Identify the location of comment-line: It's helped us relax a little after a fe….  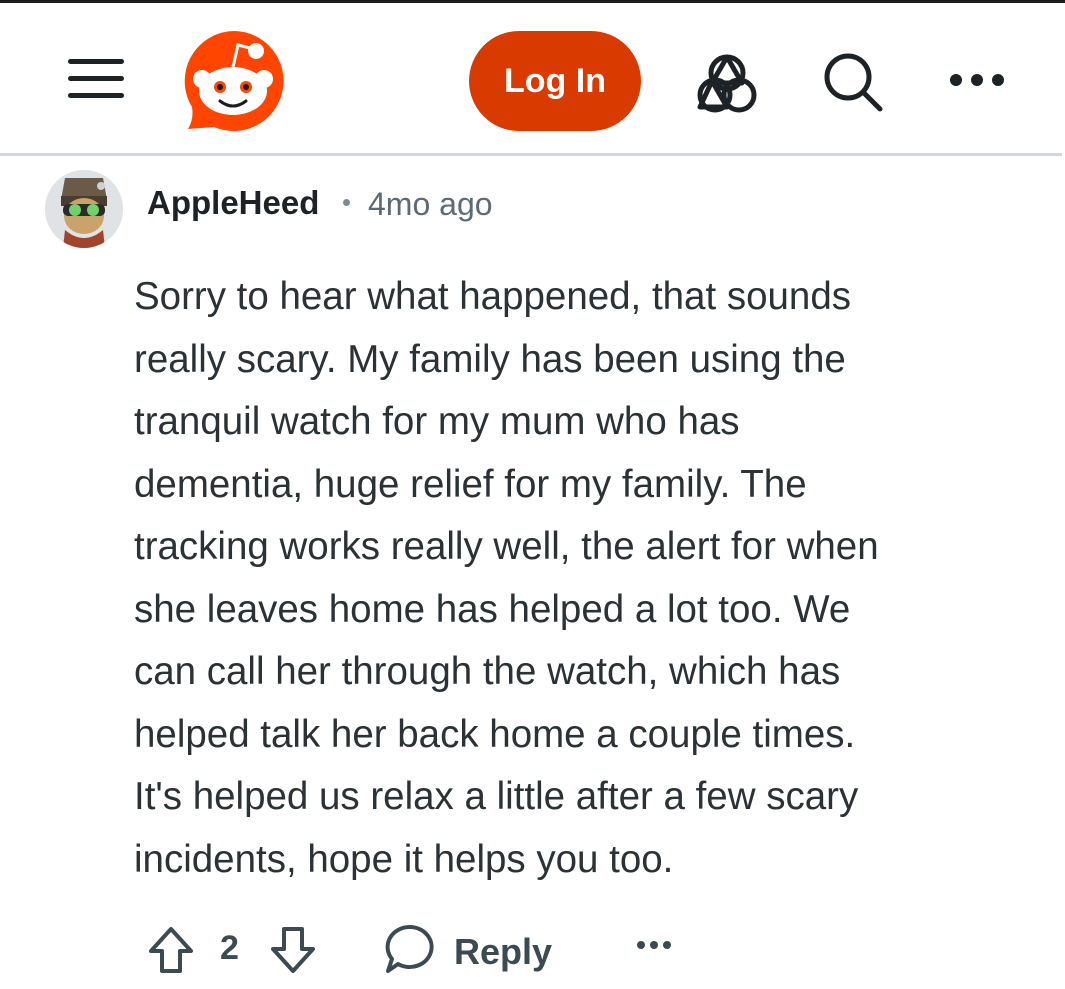
(496, 796).